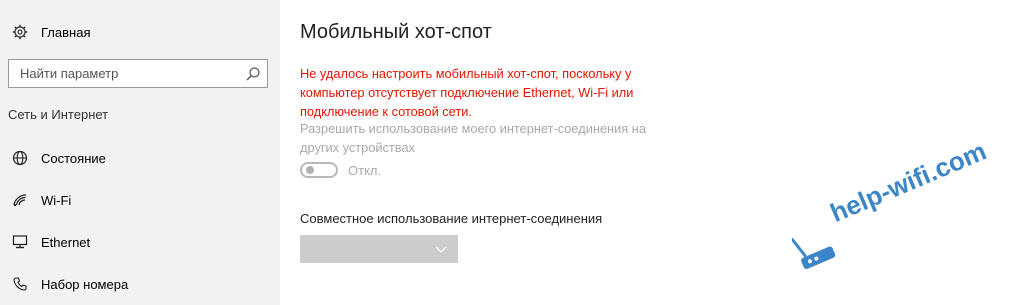 The height and width of the screenshot is (305, 1024). What do you see at coordinates (396, 32) in the screenshot?
I see `page-title: Мобильный хот-спот` at bounding box center [396, 32].